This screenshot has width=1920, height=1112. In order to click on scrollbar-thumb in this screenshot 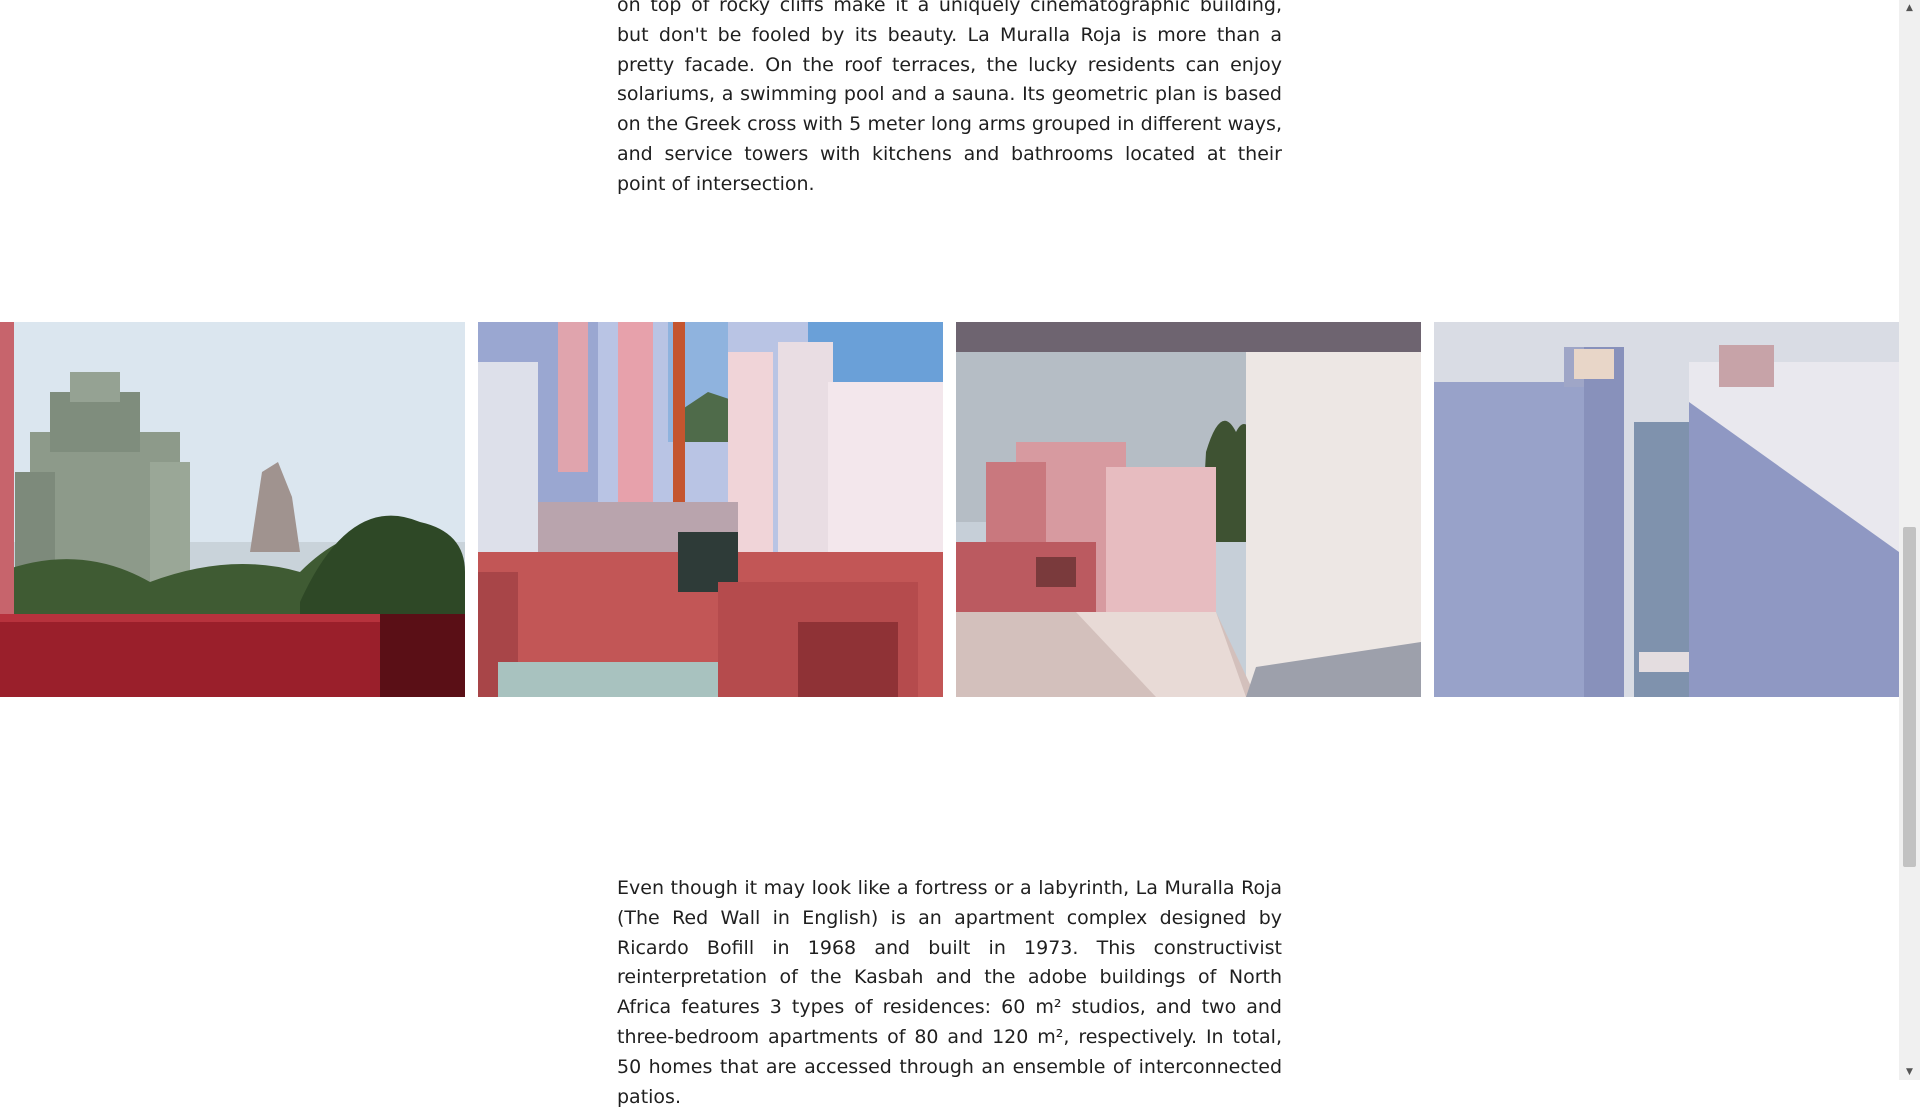, I will do `click(1909, 697)`.